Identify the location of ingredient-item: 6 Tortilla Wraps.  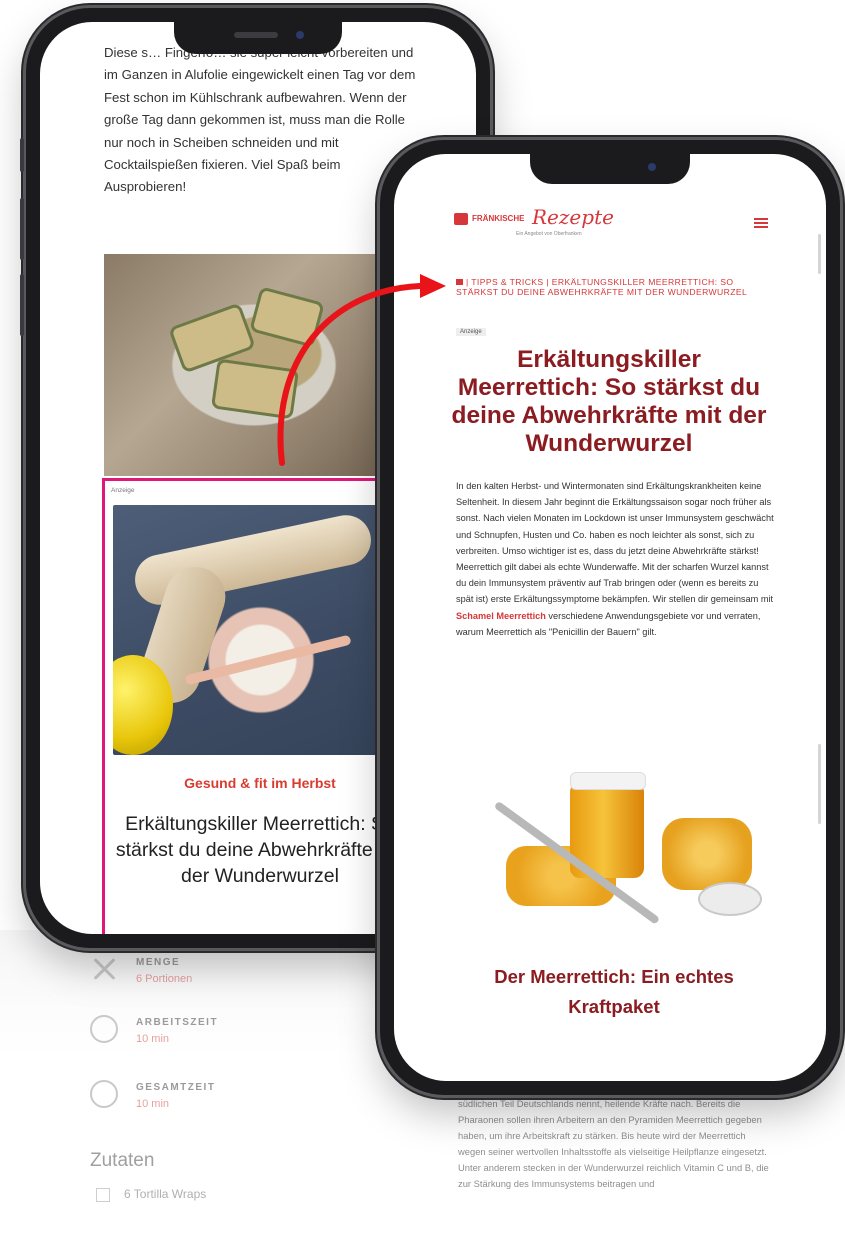
(151, 1194).